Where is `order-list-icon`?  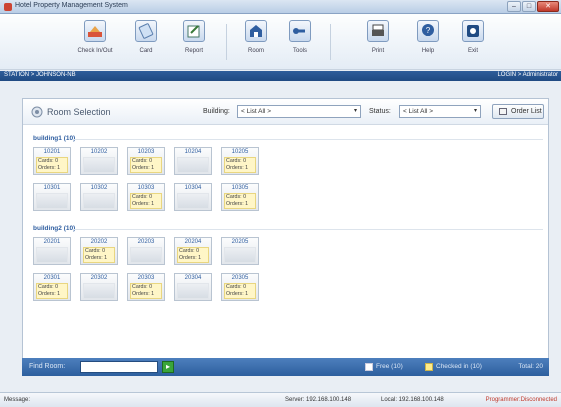
order-list-icon is located at coordinates (503, 111).